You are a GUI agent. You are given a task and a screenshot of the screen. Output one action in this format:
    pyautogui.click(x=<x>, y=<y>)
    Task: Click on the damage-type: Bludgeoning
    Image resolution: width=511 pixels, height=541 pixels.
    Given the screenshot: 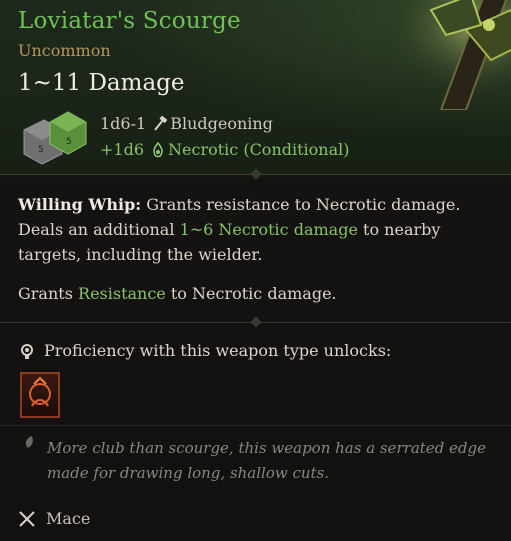 What is the action you would take?
    pyautogui.click(x=221, y=123)
    